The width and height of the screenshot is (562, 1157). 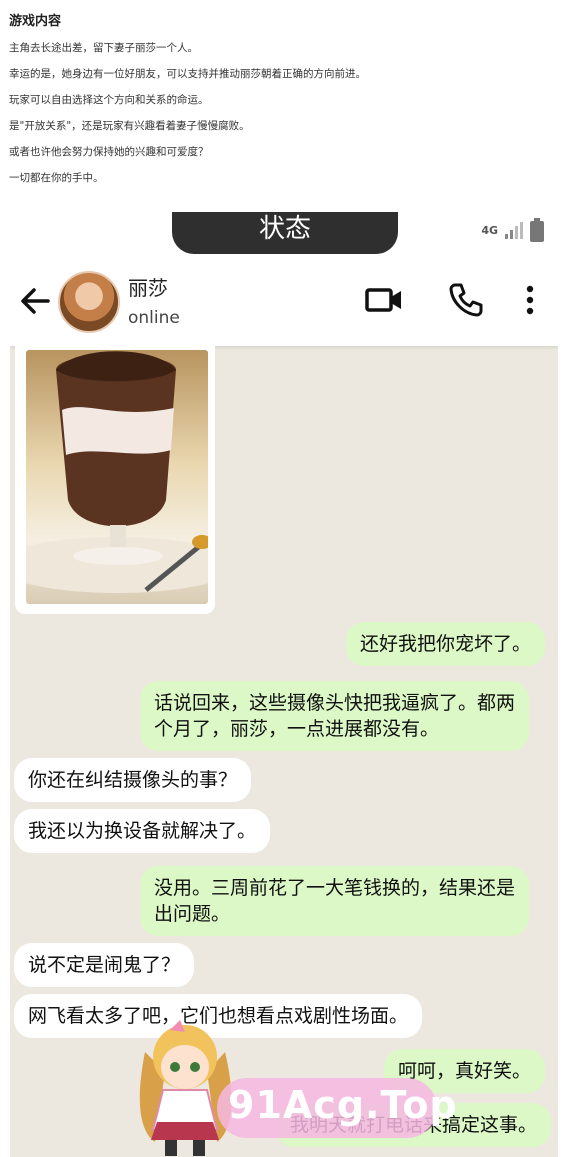 I want to click on intro-line: 主角去长途出差，留下妻子丽莎一个人。, so click(x=103, y=48).